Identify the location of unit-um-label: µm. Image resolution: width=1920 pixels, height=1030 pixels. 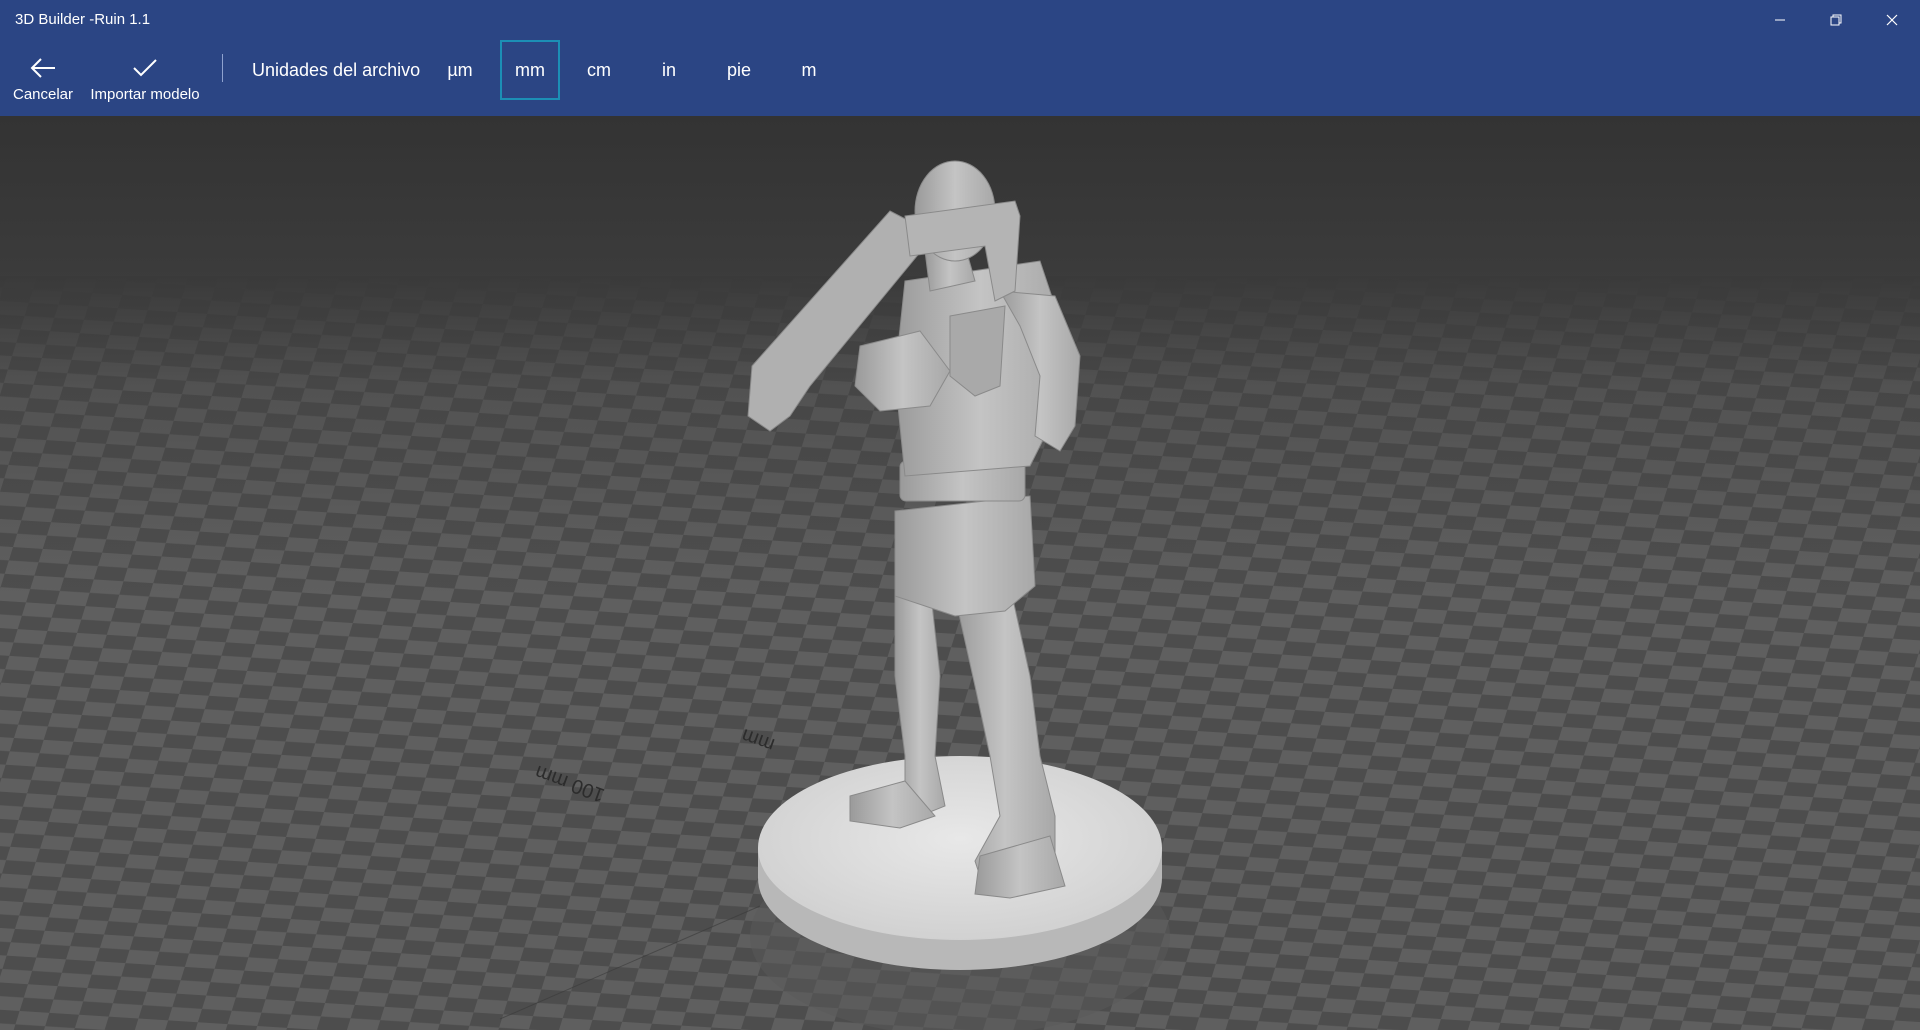
(460, 69).